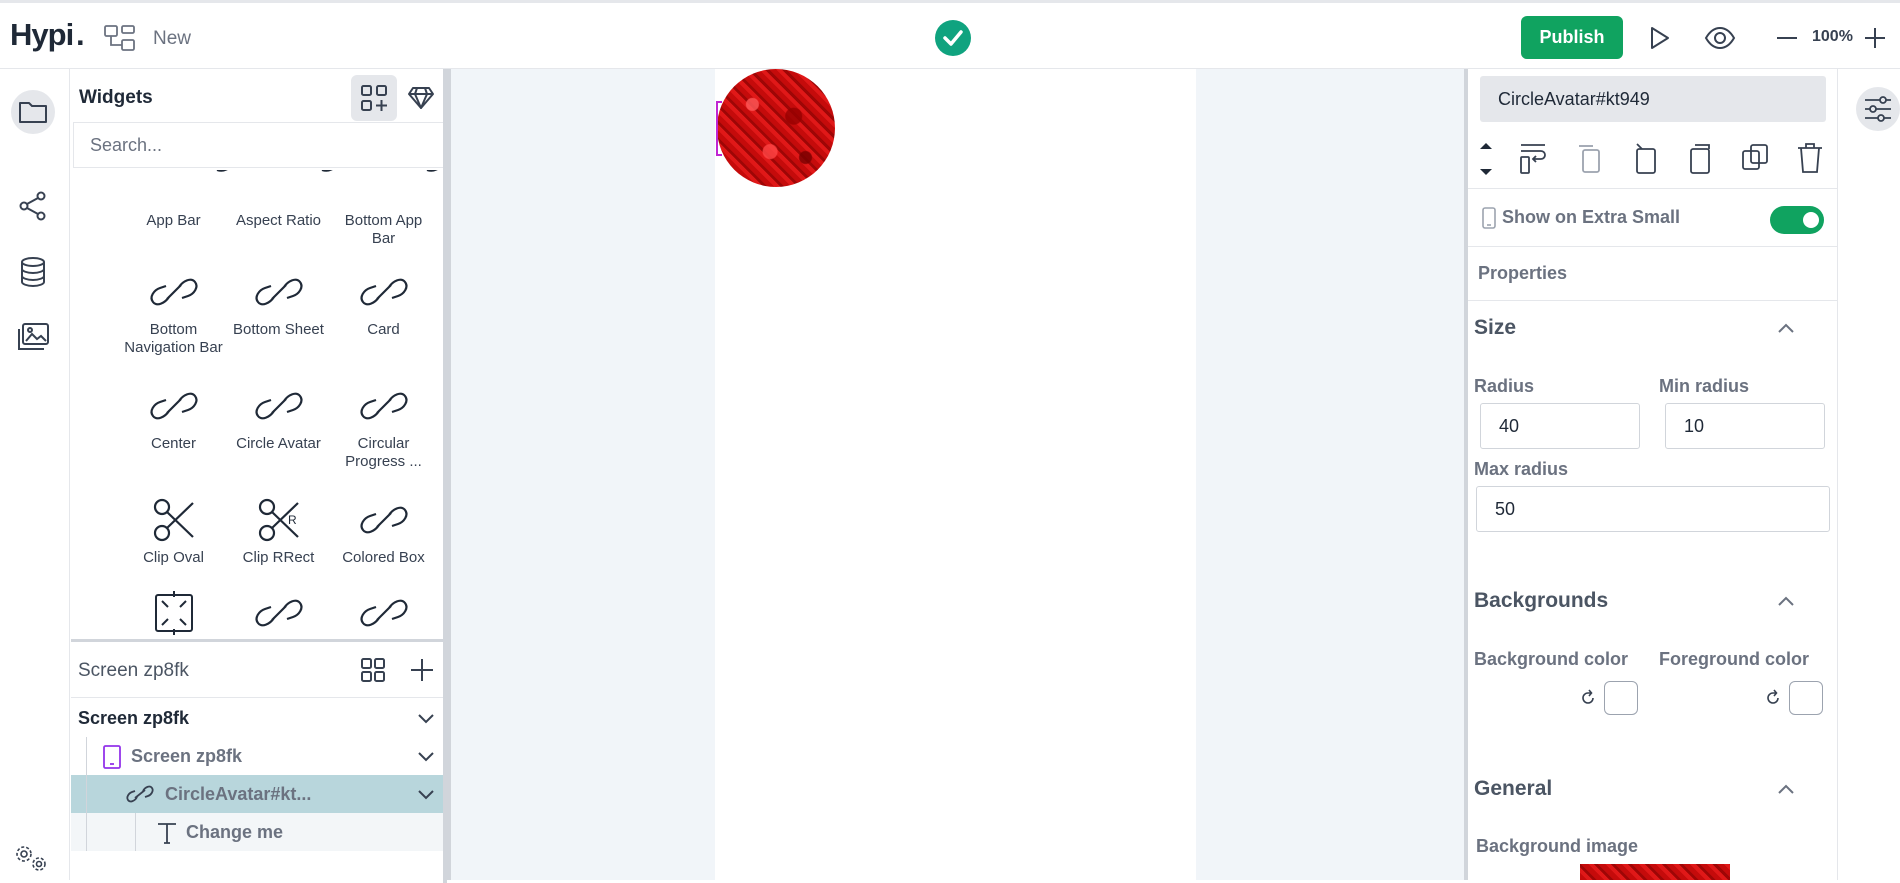 The image size is (1900, 883). Describe the element at coordinates (167, 835) in the screenshot. I see `text-icon` at that location.